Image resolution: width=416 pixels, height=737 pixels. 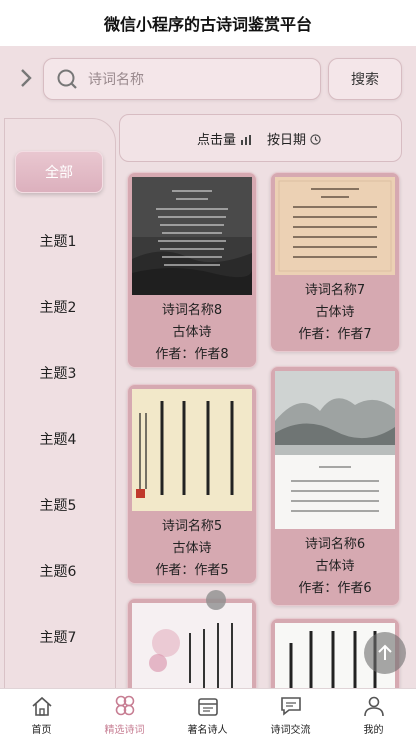 I want to click on search-button: 搜索, so click(x=365, y=79).